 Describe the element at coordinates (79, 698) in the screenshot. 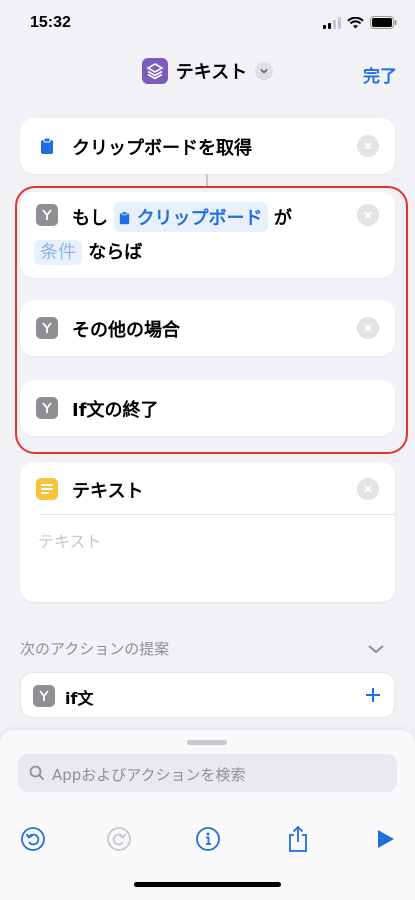

I see `suggestion-label: if文` at that location.